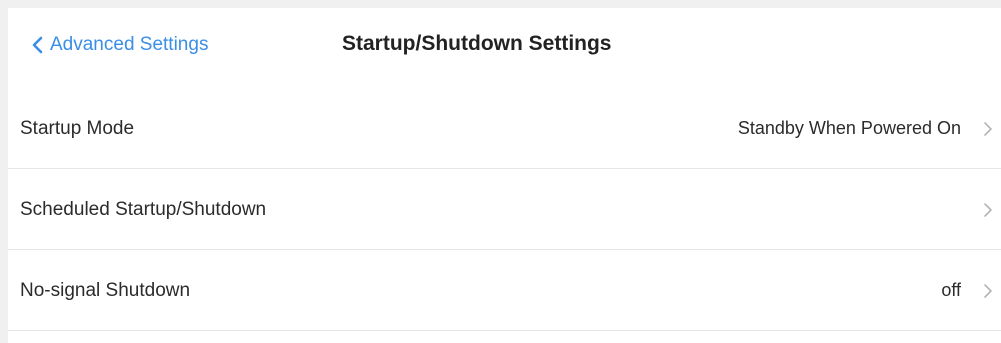 Image resolution: width=1001 pixels, height=343 pixels. Describe the element at coordinates (951, 290) in the screenshot. I see `row-value: off` at that location.